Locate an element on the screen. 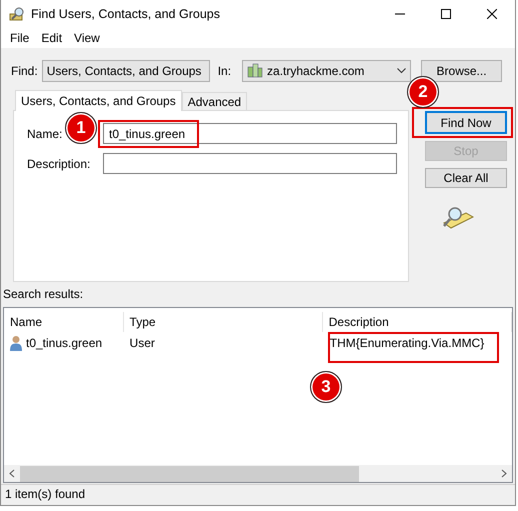  table-cell: User is located at coordinates (142, 343).